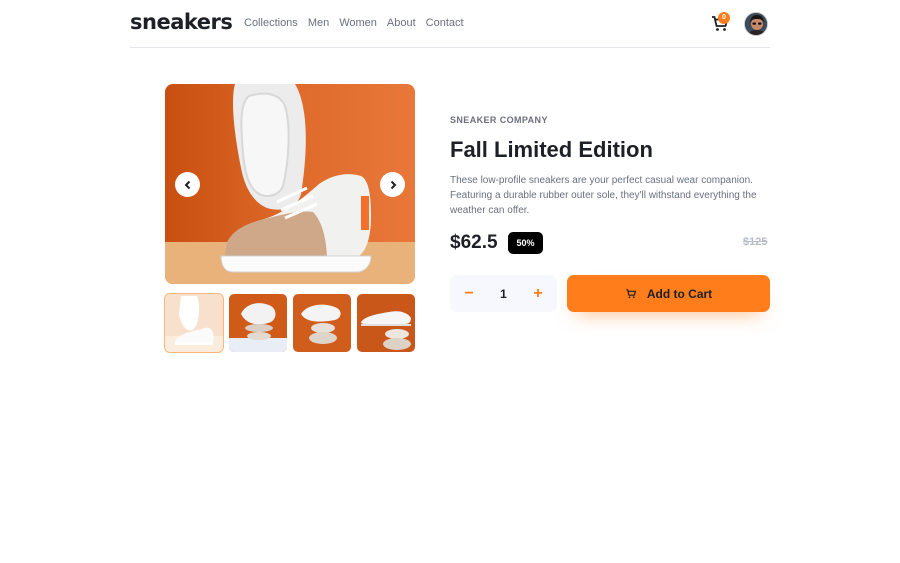 The height and width of the screenshot is (563, 900). I want to click on nav-link-about: About, so click(401, 23).